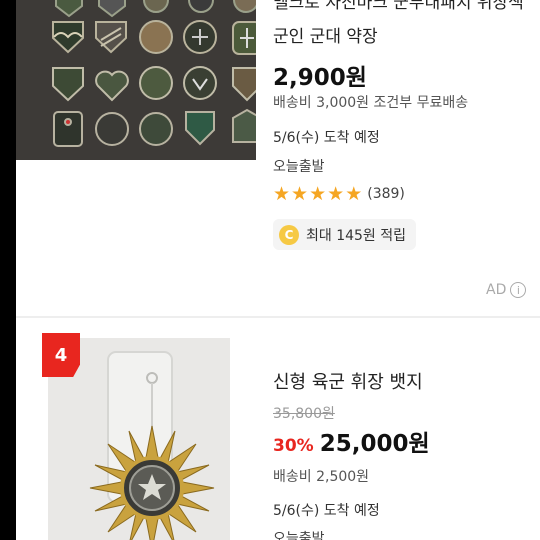 The width and height of the screenshot is (540, 540). Describe the element at coordinates (326, 511) in the screenshot. I see `product2-delivery-date: 5/6(수) 도착 예정` at that location.